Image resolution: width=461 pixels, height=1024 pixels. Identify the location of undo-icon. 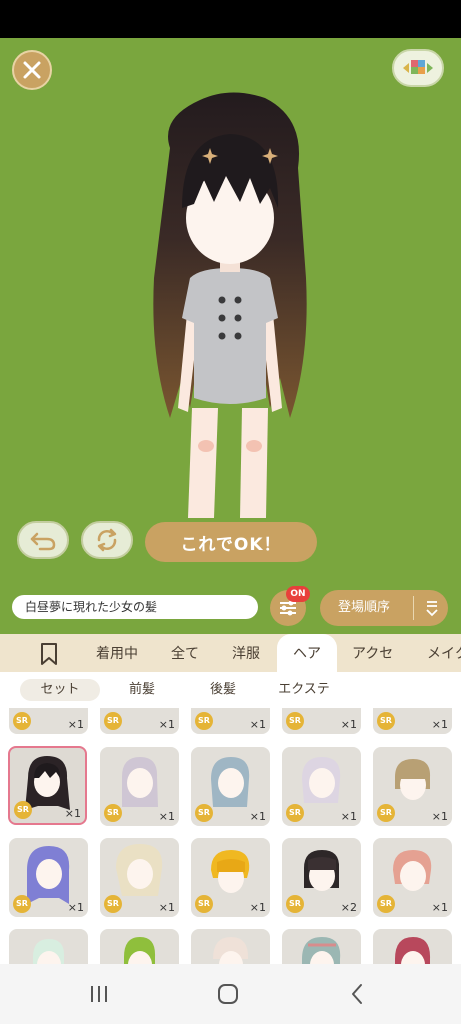
(43, 541).